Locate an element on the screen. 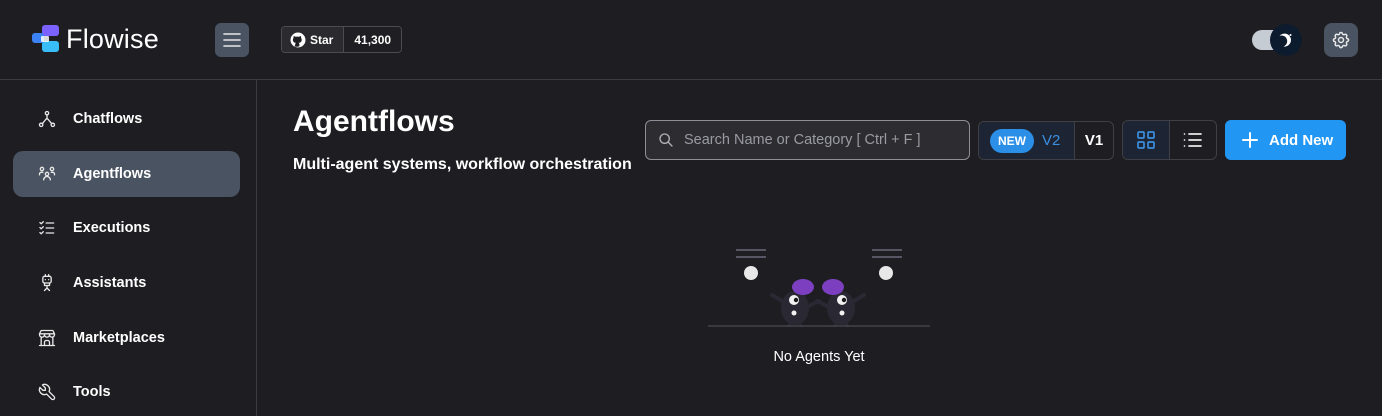 This screenshot has width=1382, height=416. sidebar-item-executions: Executions is located at coordinates (126, 228).